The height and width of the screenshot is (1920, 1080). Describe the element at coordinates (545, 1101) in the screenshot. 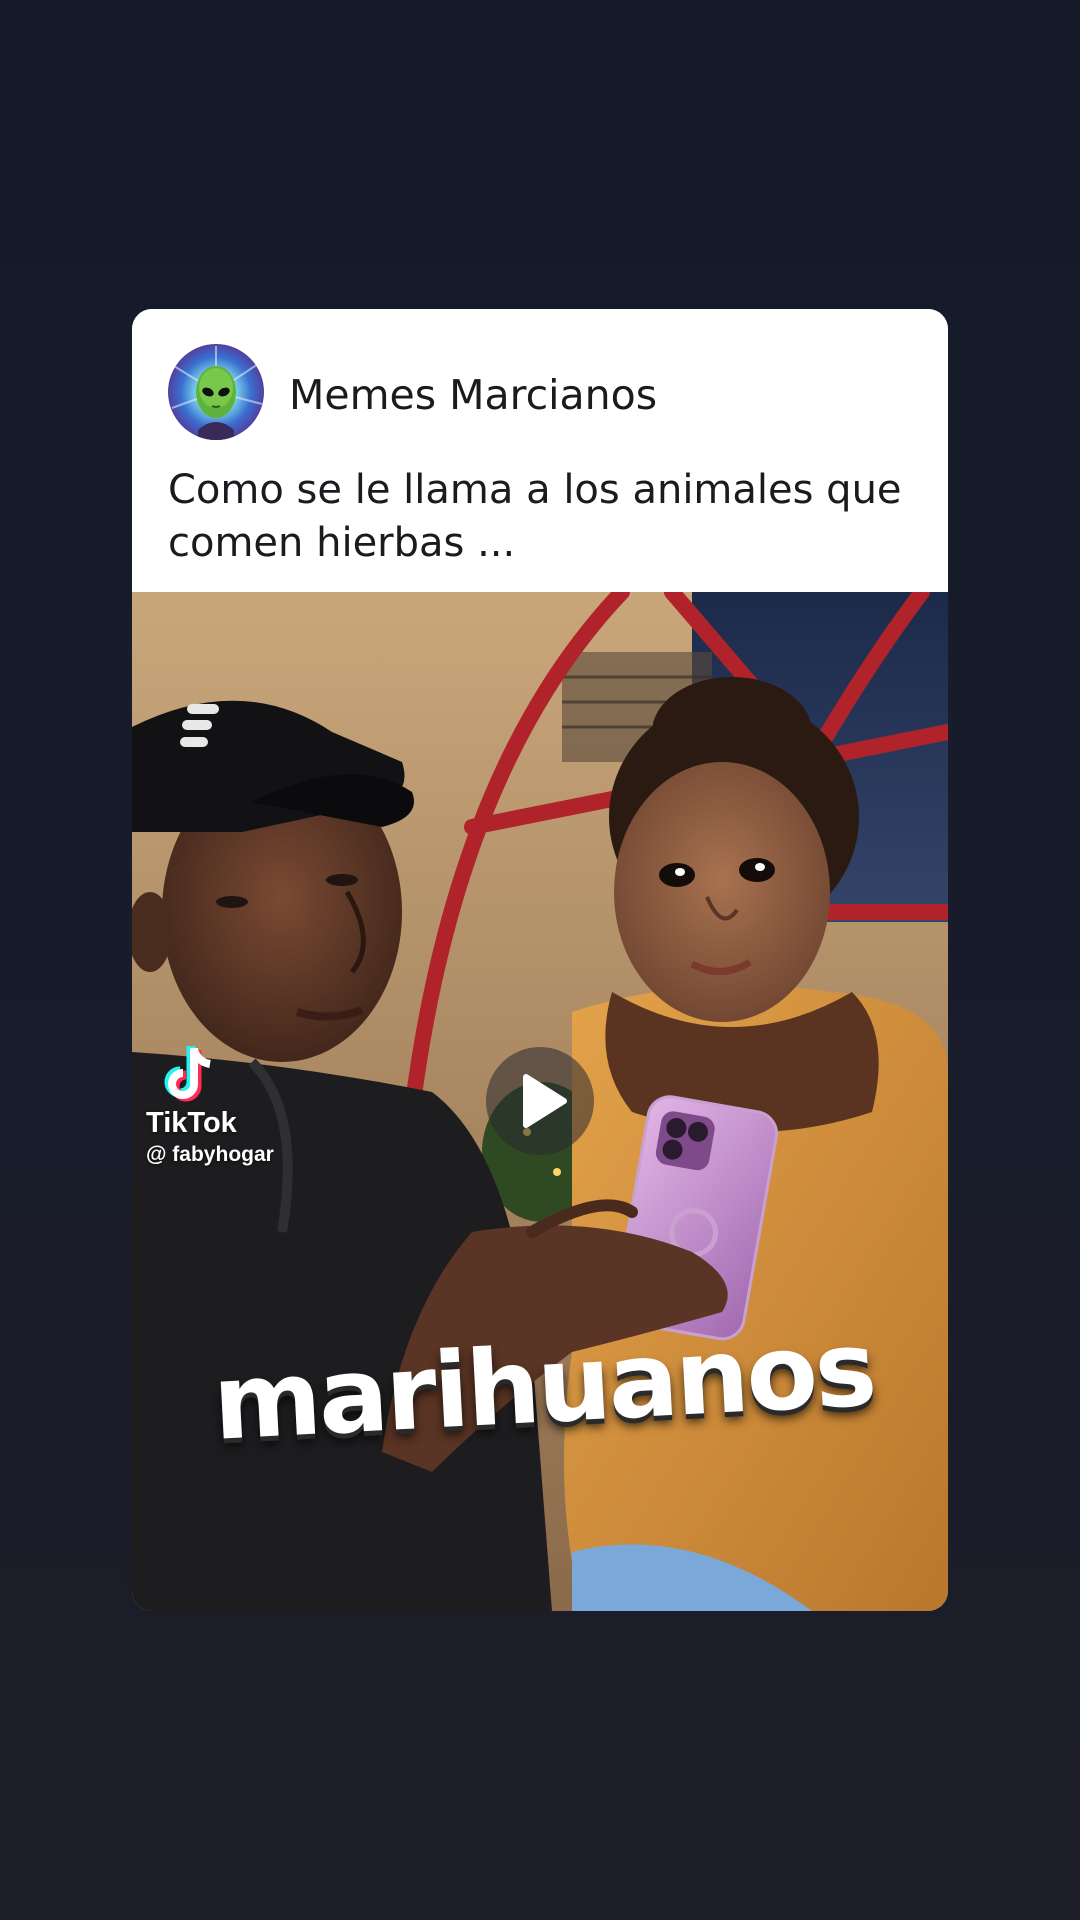

I see `play-icon` at that location.